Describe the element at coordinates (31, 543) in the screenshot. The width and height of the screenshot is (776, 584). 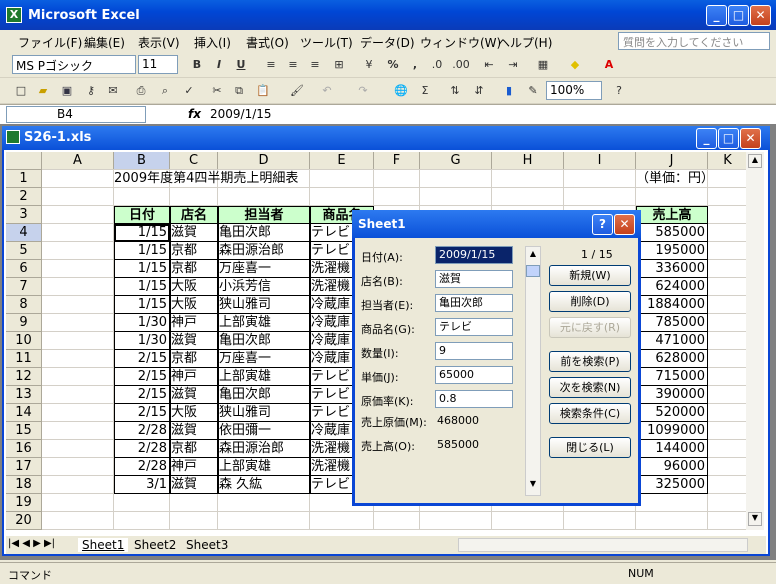
I see `tab-scroll-icon: |◀ ◀ ▶ ▶|` at that location.